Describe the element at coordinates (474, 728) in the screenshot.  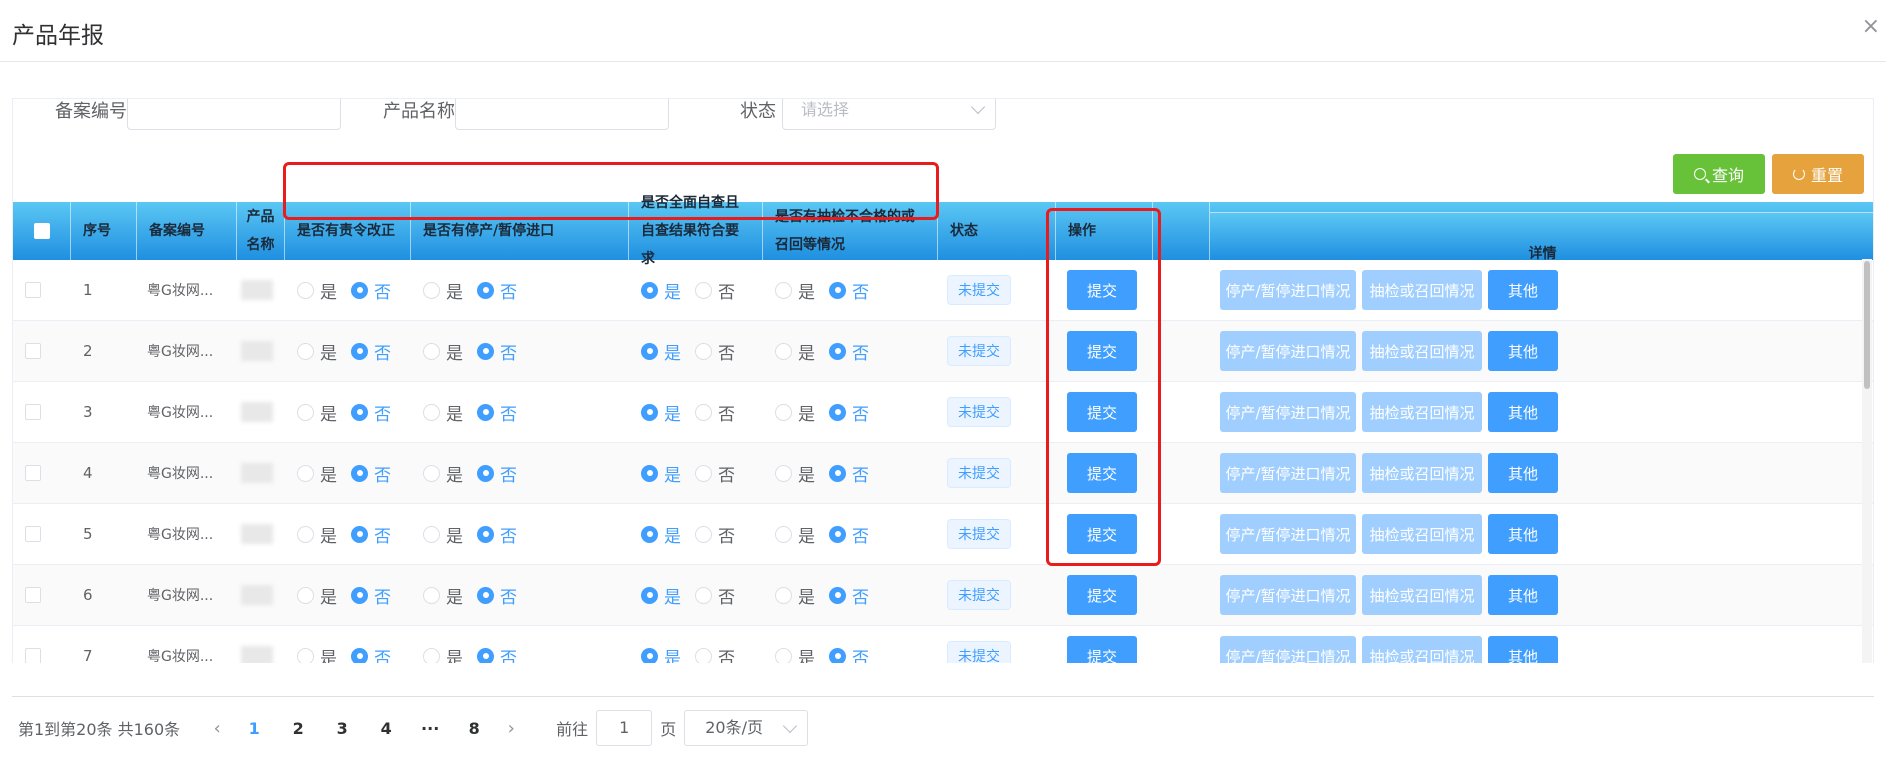
I see `page-number: 8` at that location.